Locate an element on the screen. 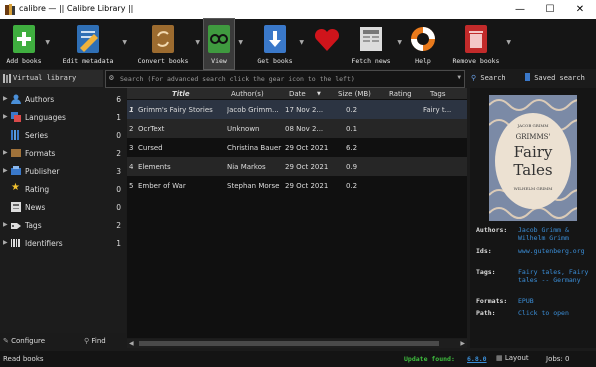 The width and height of the screenshot is (596, 367). sidebar-item-tags: ▶ Tags 2 is located at coordinates (63, 225).